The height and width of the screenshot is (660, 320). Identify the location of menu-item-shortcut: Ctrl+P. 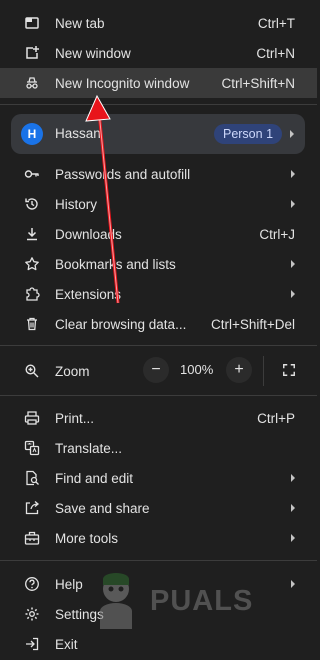
(276, 418).